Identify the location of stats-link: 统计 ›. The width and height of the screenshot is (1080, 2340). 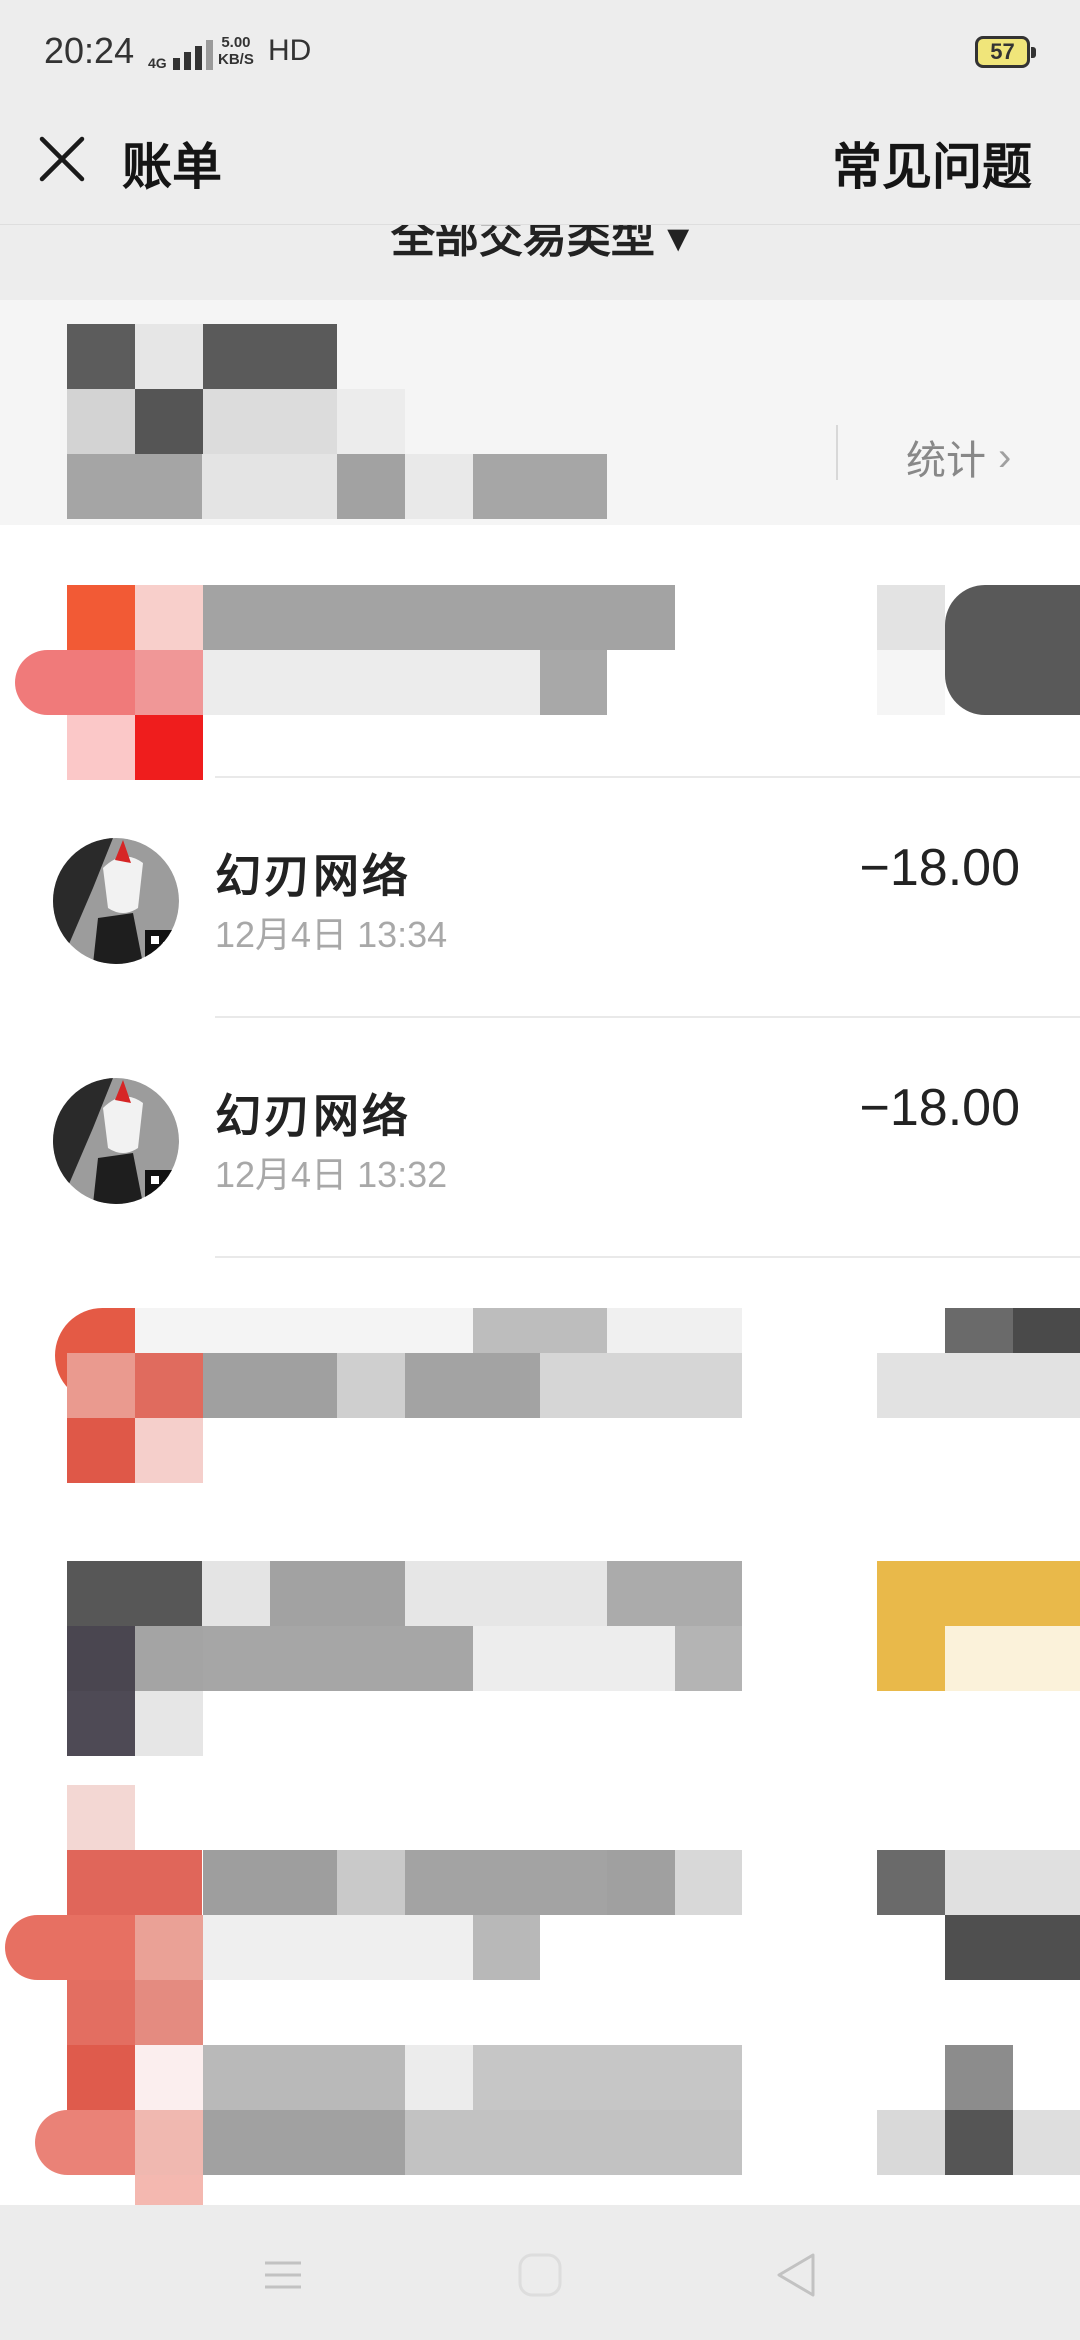
(958, 457).